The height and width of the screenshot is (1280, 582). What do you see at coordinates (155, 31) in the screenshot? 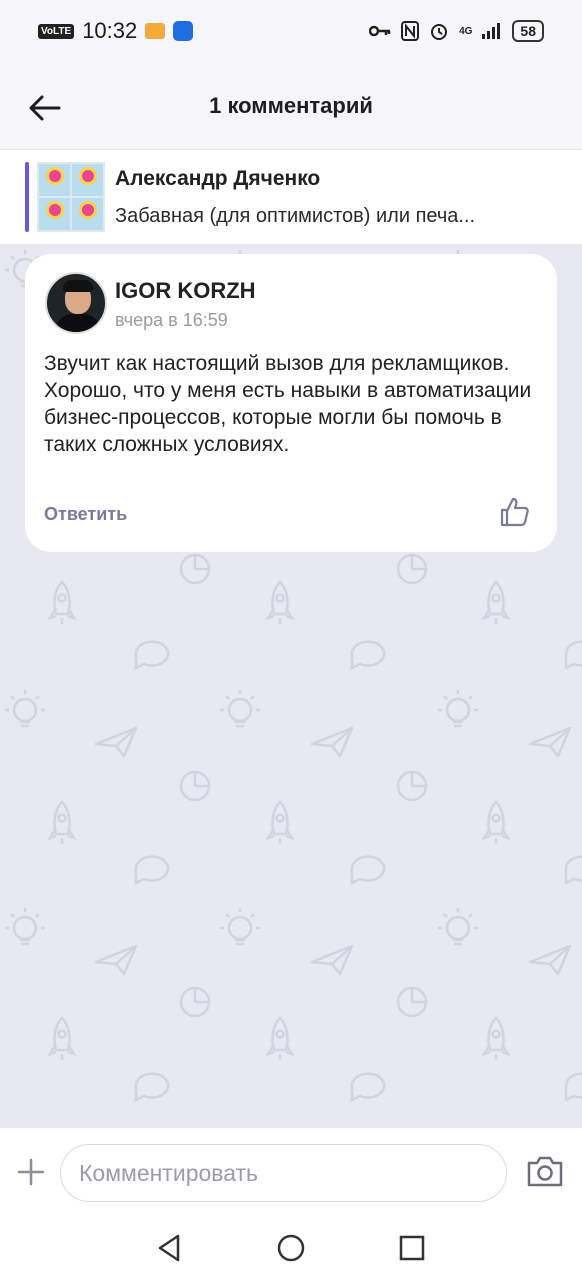
I see `mail-notification-icon` at bounding box center [155, 31].